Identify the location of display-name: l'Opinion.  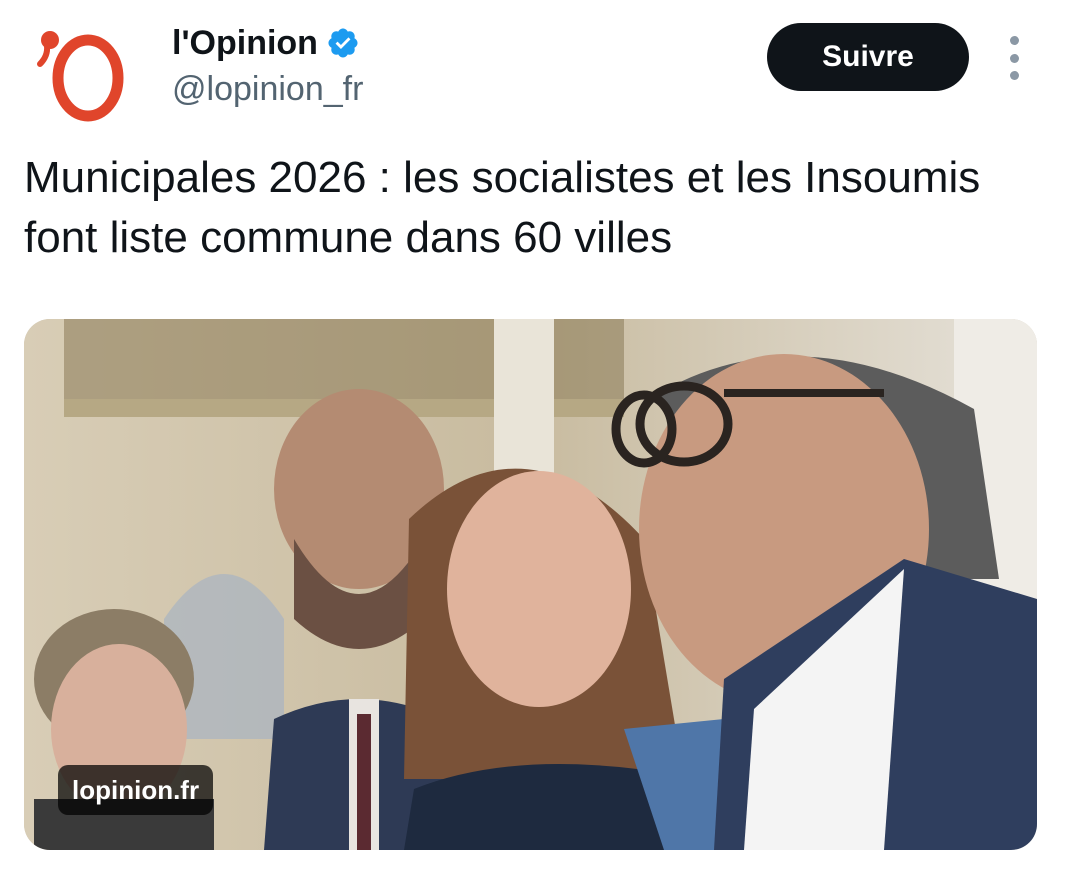
(245, 43).